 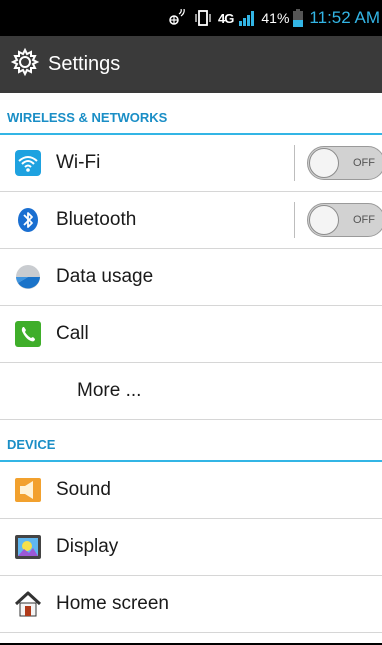 What do you see at coordinates (203, 18) in the screenshot?
I see `vibrate-icon` at bounding box center [203, 18].